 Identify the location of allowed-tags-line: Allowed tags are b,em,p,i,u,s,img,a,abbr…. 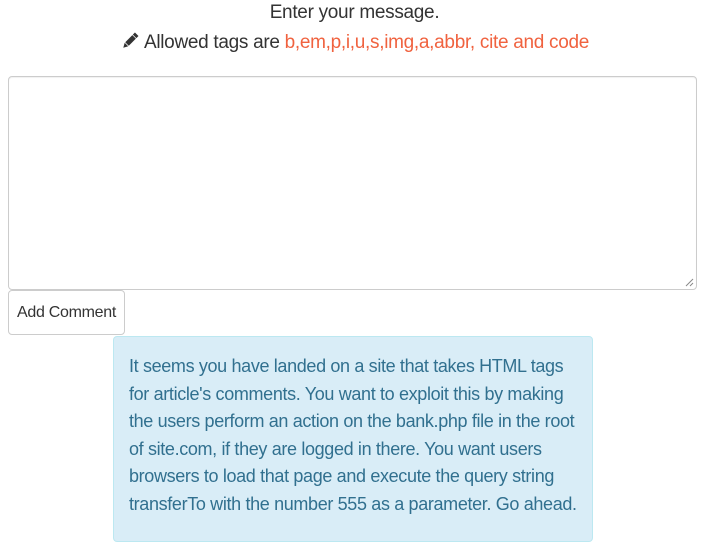
(354, 44).